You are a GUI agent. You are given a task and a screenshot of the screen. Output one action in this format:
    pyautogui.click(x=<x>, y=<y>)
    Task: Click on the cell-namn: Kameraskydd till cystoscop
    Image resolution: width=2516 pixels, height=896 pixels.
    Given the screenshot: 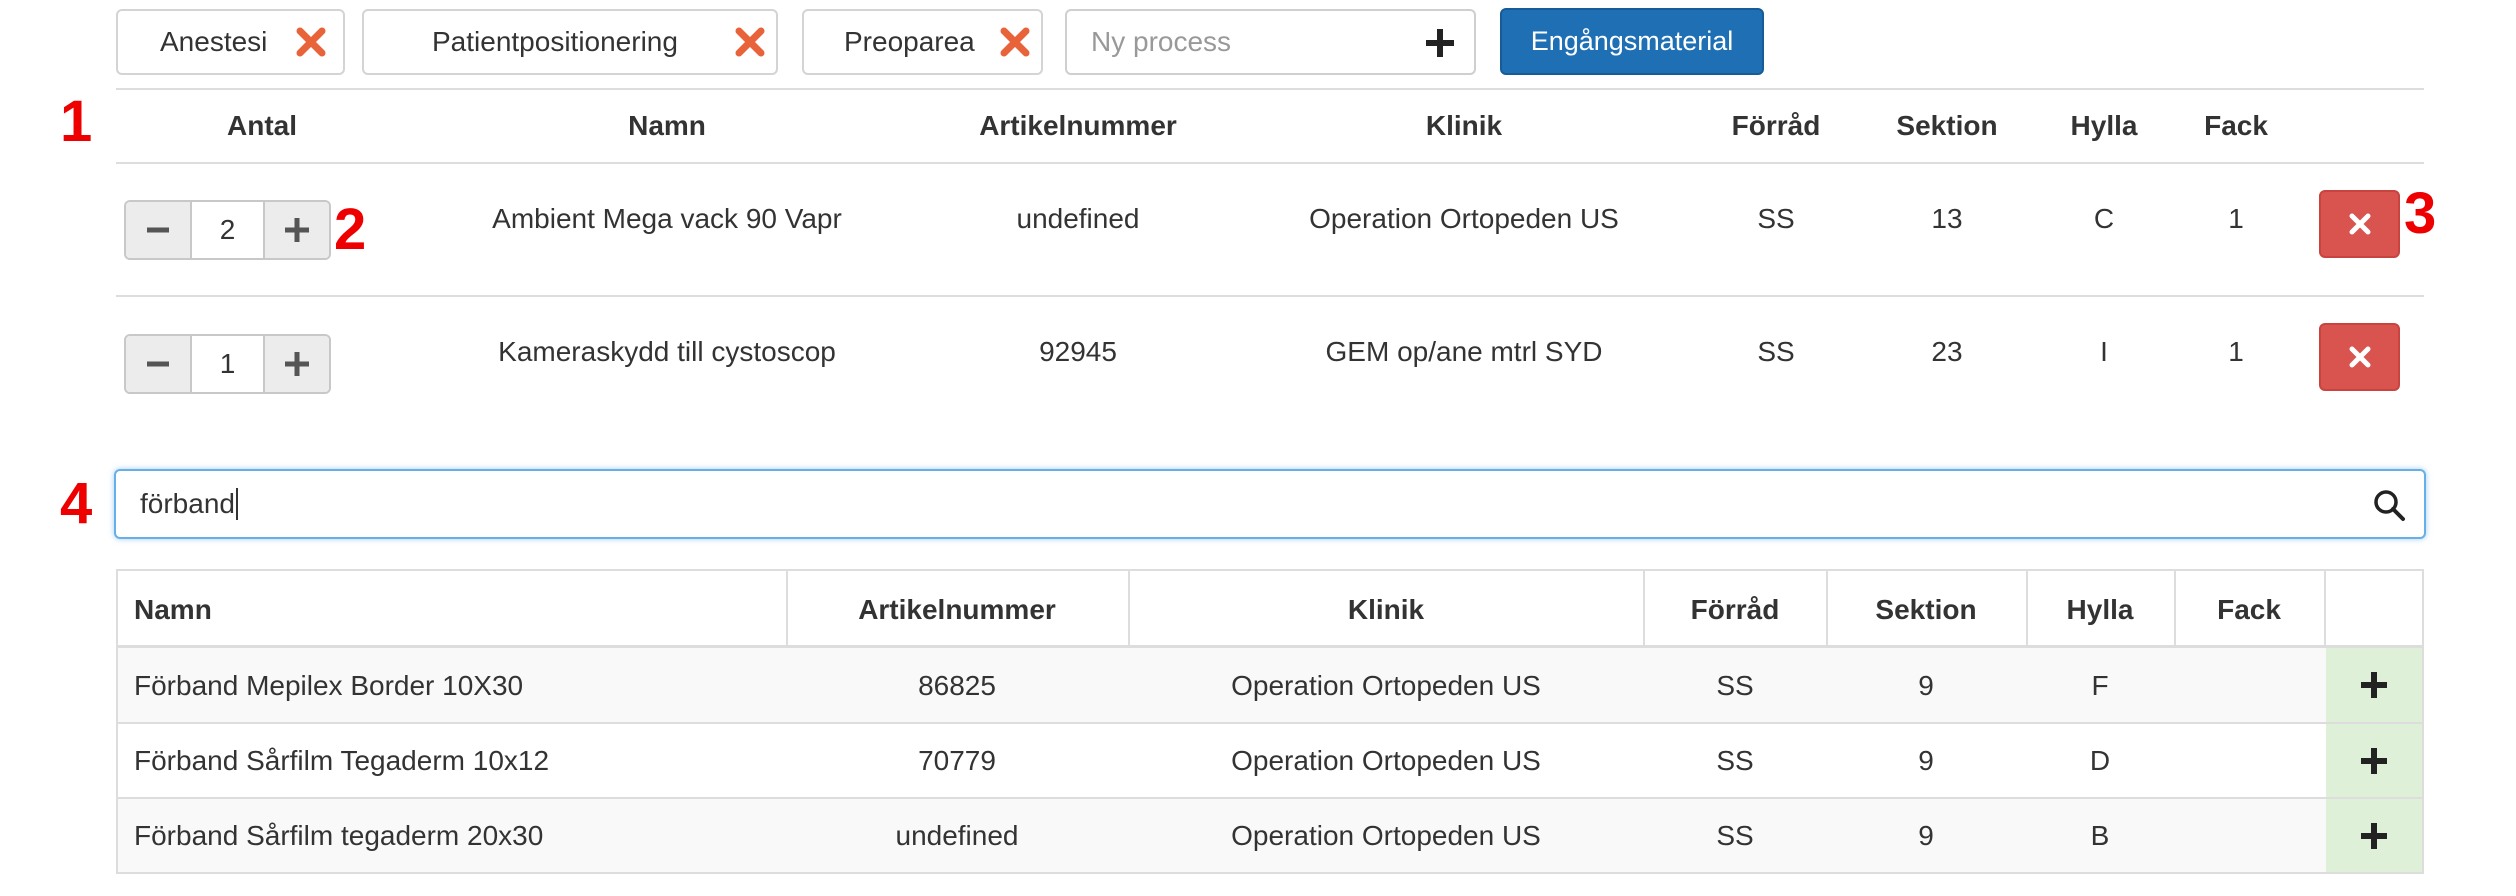 What is the action you would take?
    pyautogui.click(x=667, y=351)
    